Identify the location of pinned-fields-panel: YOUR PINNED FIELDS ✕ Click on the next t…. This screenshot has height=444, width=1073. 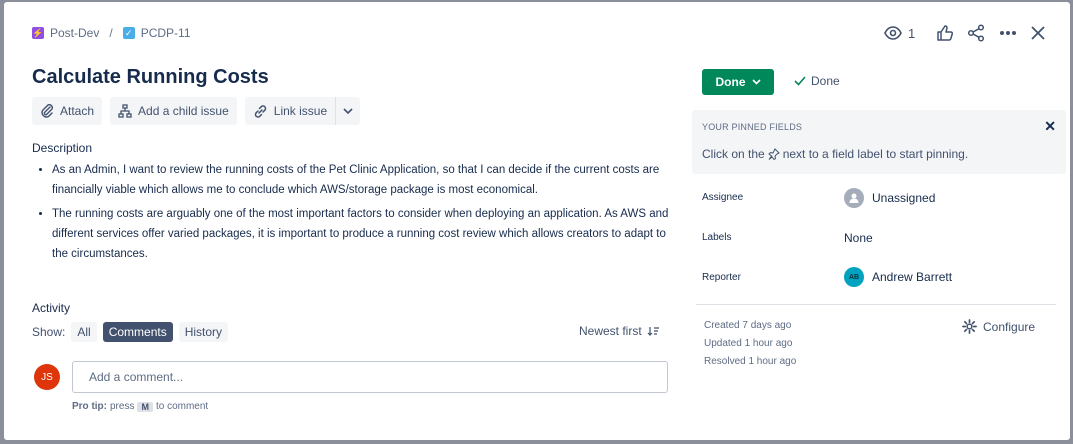
(879, 142).